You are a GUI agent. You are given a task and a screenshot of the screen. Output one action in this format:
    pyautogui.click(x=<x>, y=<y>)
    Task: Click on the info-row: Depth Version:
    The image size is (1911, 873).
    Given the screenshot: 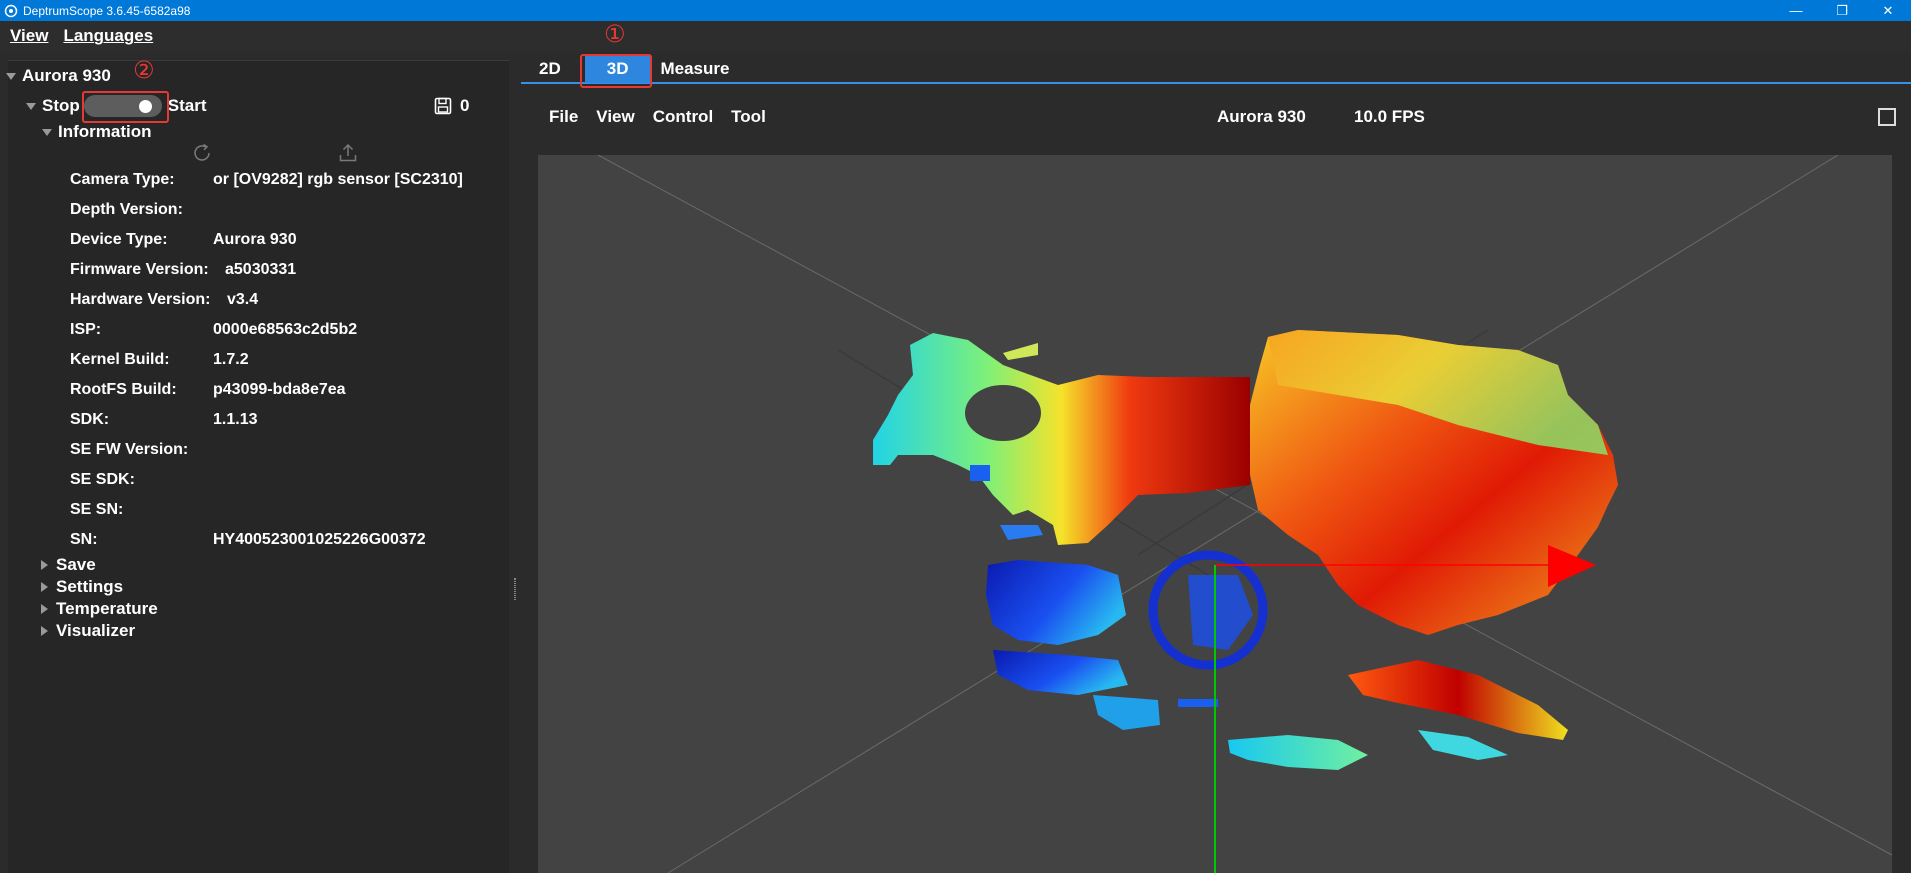 What is the action you would take?
    pyautogui.click(x=141, y=210)
    